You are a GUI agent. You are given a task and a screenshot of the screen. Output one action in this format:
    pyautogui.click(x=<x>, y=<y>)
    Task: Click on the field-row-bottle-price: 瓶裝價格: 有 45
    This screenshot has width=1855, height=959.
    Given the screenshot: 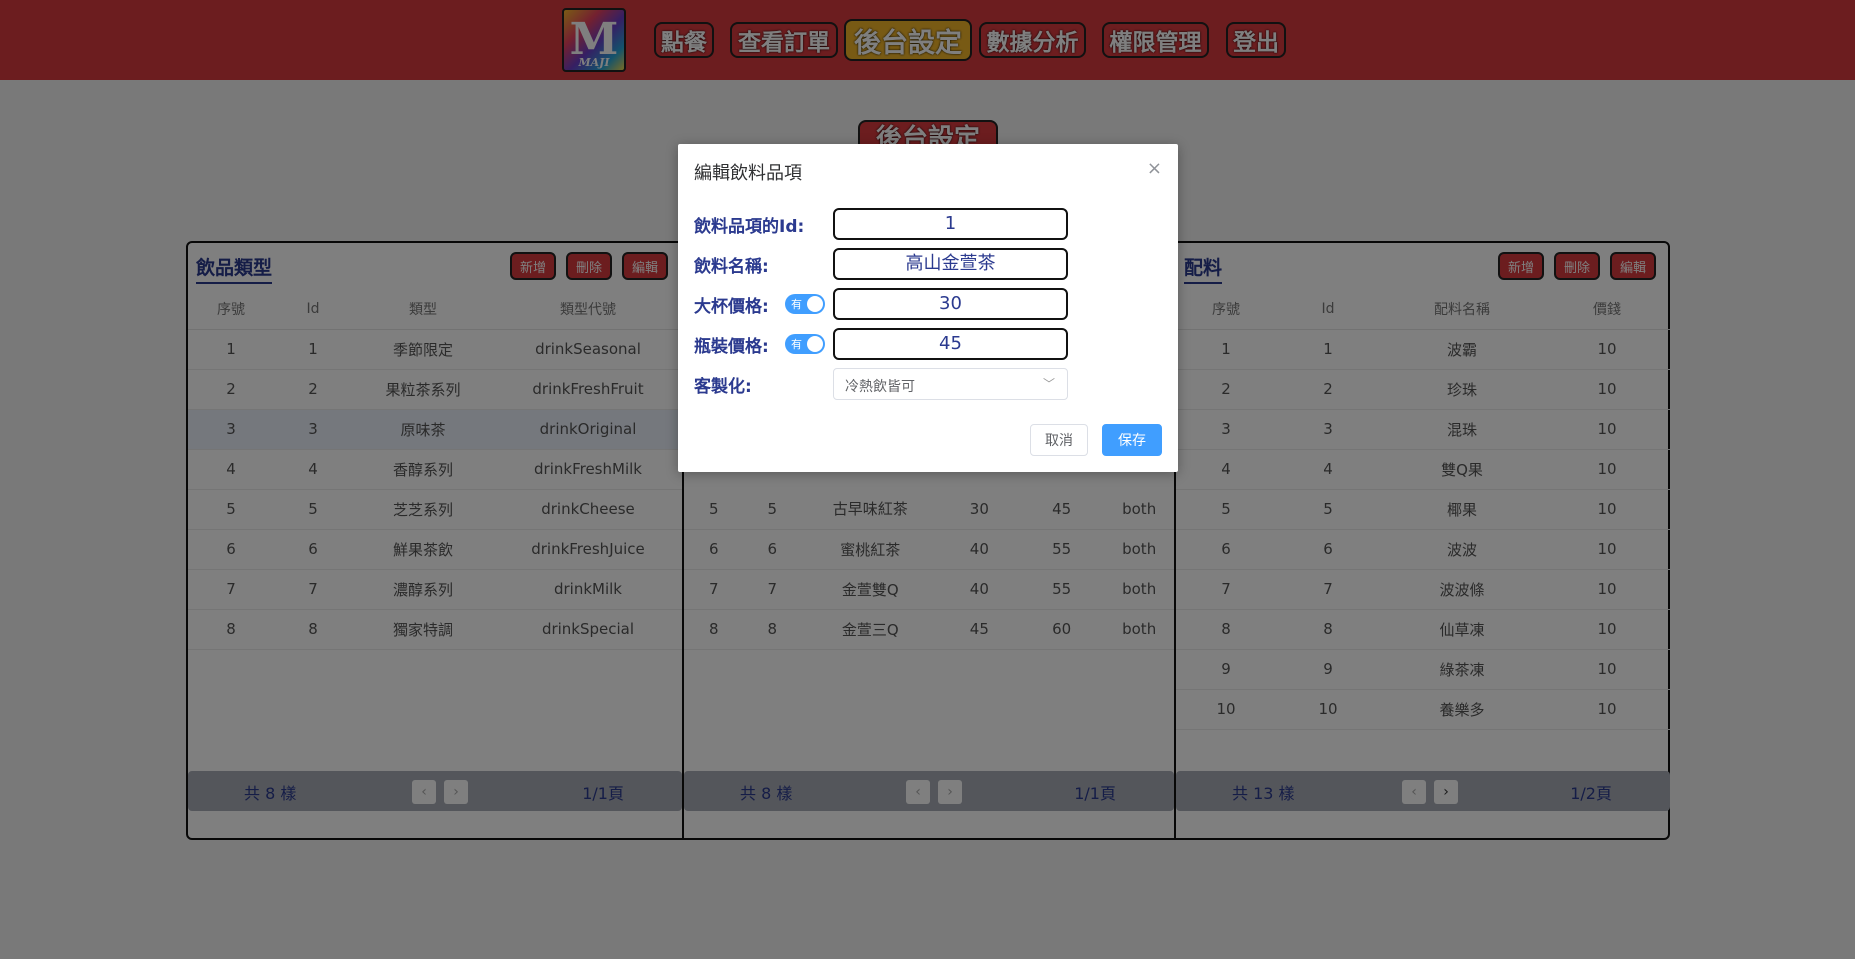 What is the action you would take?
    pyautogui.click(x=929, y=344)
    